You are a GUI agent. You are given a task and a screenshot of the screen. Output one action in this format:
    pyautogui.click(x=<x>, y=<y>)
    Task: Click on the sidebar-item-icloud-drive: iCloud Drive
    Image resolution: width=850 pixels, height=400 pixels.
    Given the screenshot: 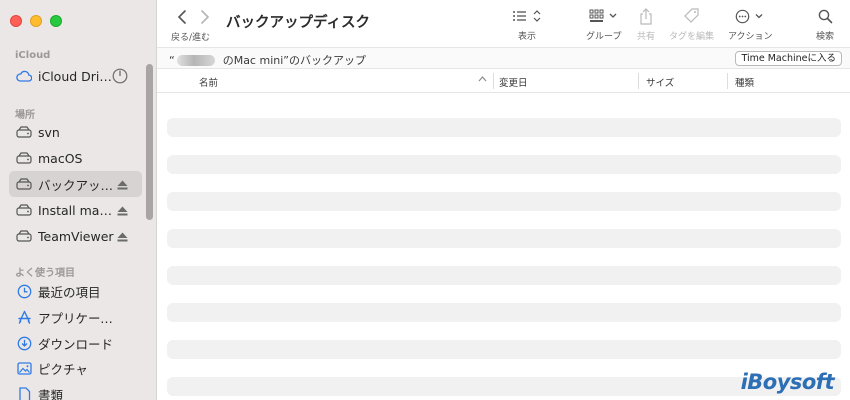 What is the action you would take?
    pyautogui.click(x=75, y=76)
    